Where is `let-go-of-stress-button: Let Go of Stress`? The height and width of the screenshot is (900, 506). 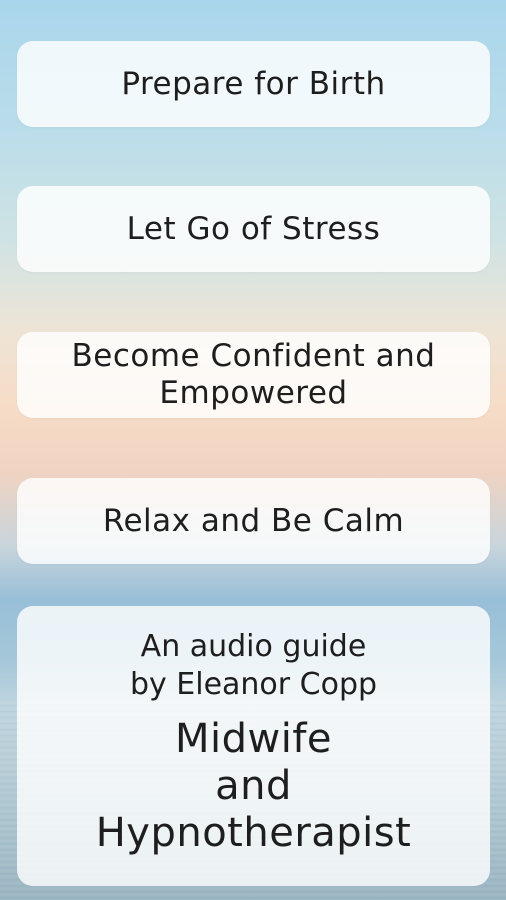 let-go-of-stress-button: Let Go of Stress is located at coordinates (253, 229).